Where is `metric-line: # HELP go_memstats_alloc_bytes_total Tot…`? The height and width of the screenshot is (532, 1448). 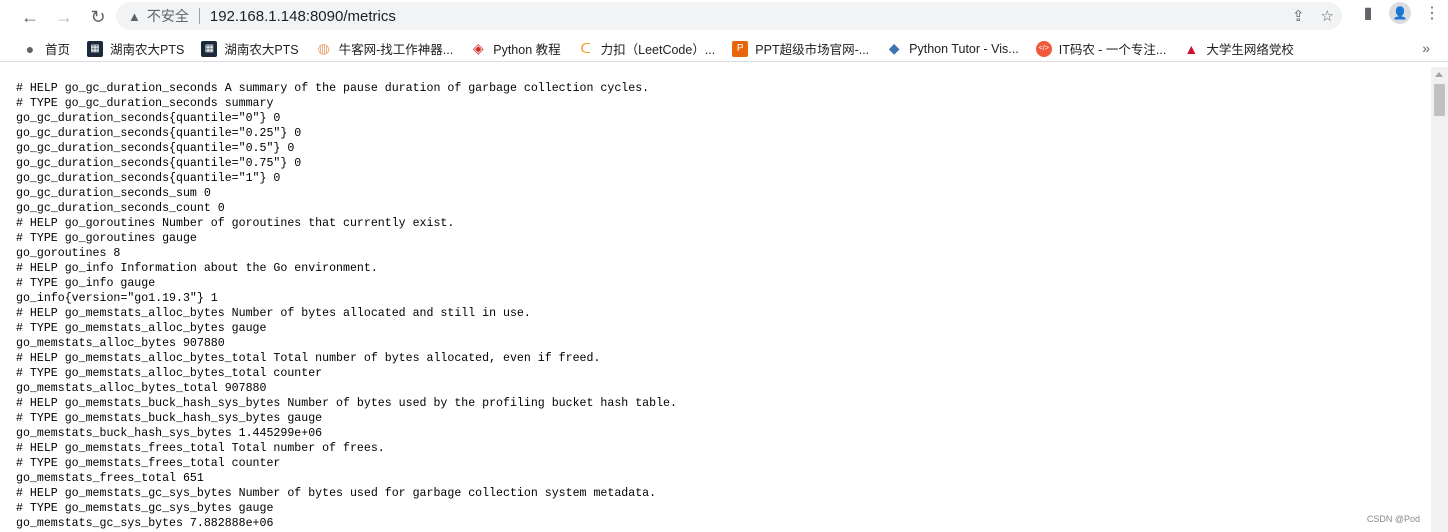
metric-line: # HELP go_memstats_alloc_bytes_total Tot… is located at coordinates (308, 358).